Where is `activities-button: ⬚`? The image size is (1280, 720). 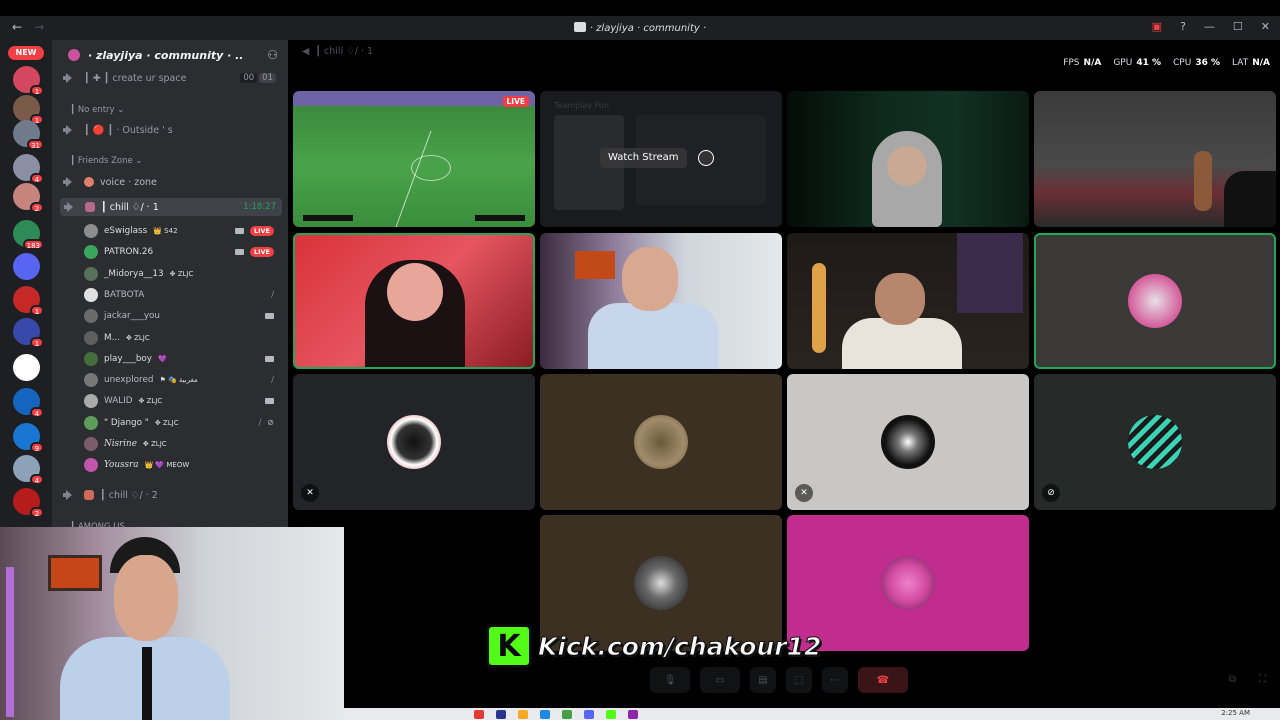
activities-button: ⬚ is located at coordinates (799, 680).